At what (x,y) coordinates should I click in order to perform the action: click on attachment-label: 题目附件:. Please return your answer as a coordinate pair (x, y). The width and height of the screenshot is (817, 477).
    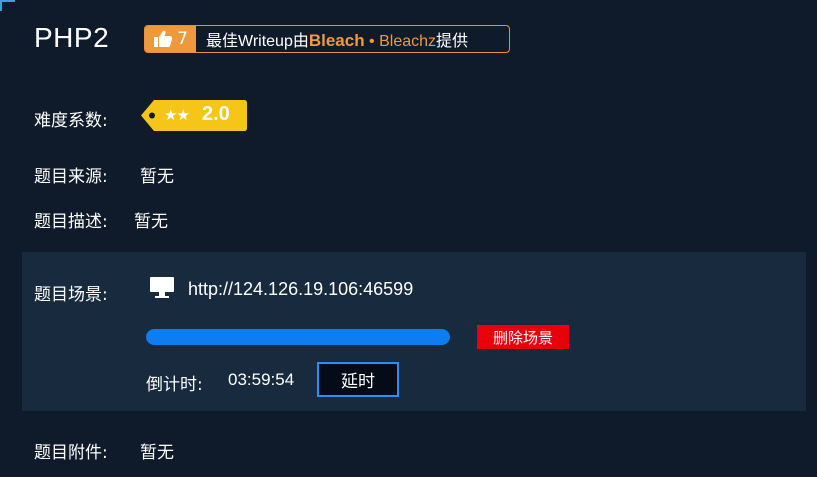
    Looking at the image, I should click on (71, 453).